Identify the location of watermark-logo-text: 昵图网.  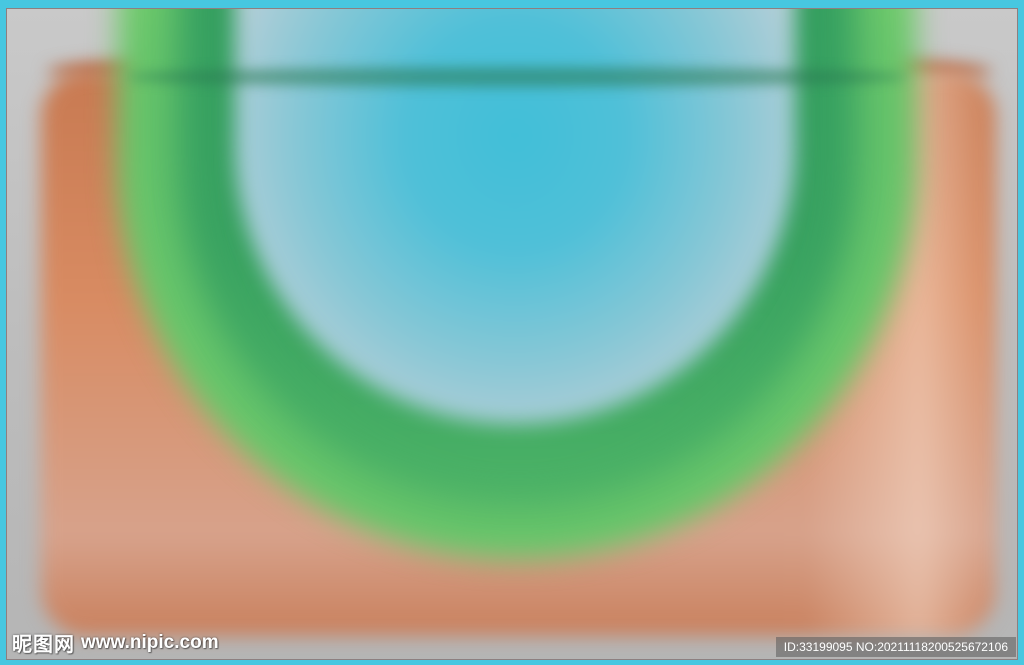
(43, 644).